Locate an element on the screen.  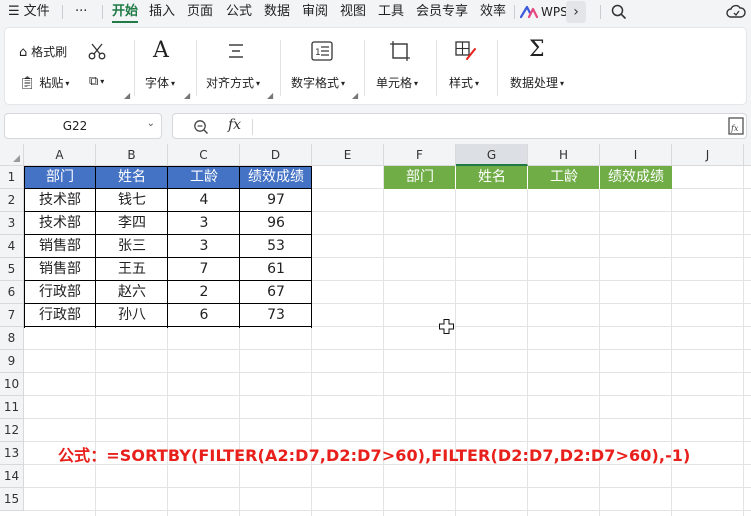
source-header-cell: 绩效成绩 is located at coordinates (276, 177).